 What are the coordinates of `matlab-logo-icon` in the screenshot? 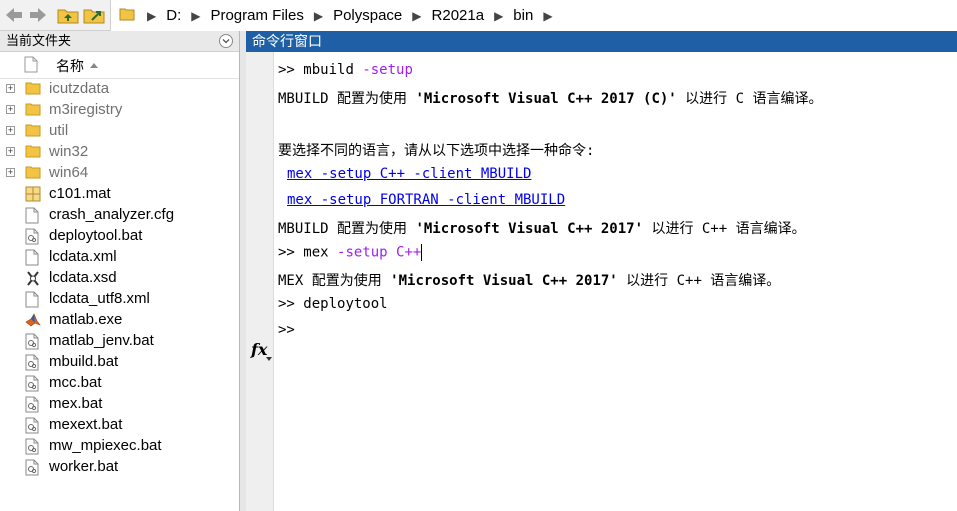 It's located at (33, 320).